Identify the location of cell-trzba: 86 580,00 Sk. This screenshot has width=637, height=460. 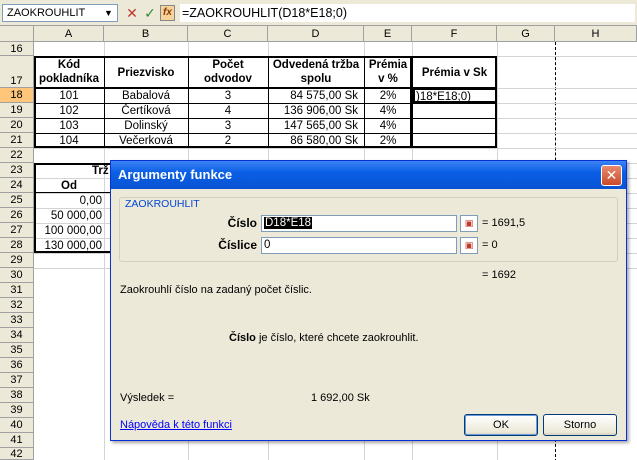
(313, 141).